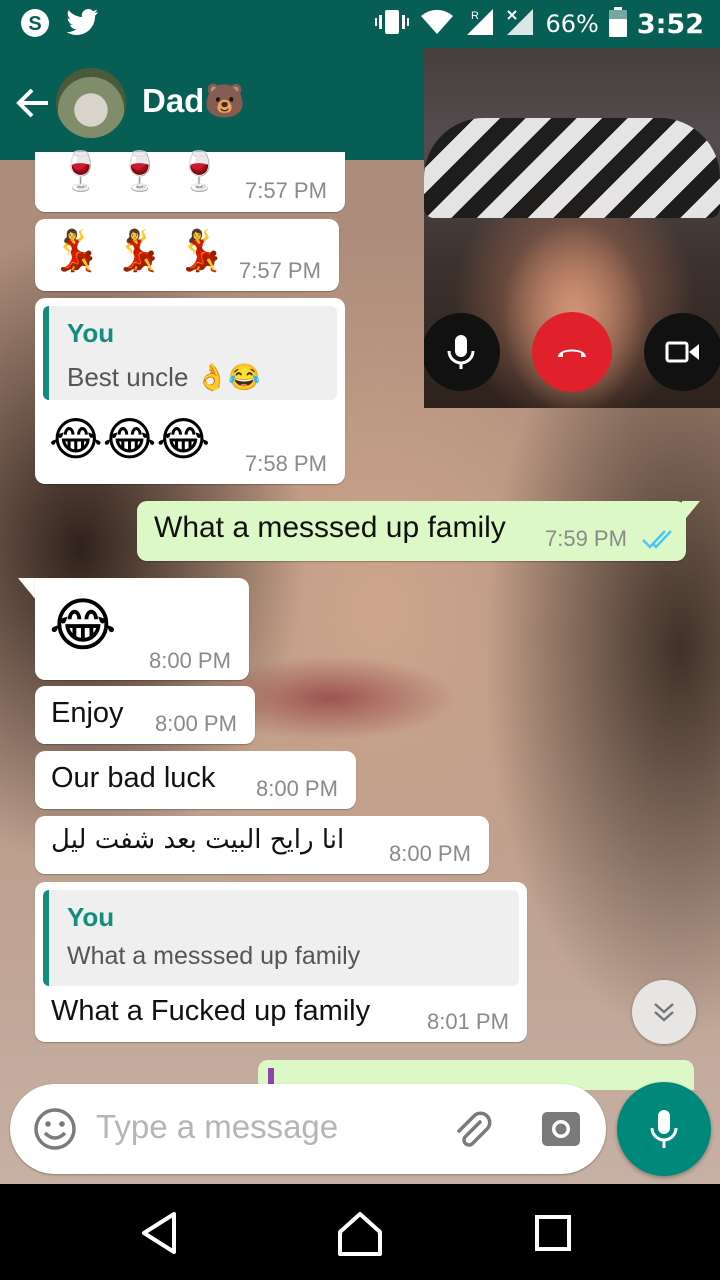 The height and width of the screenshot is (1280, 720). What do you see at coordinates (130, 439) in the screenshot?
I see `message-emoji: 😂😂😂` at bounding box center [130, 439].